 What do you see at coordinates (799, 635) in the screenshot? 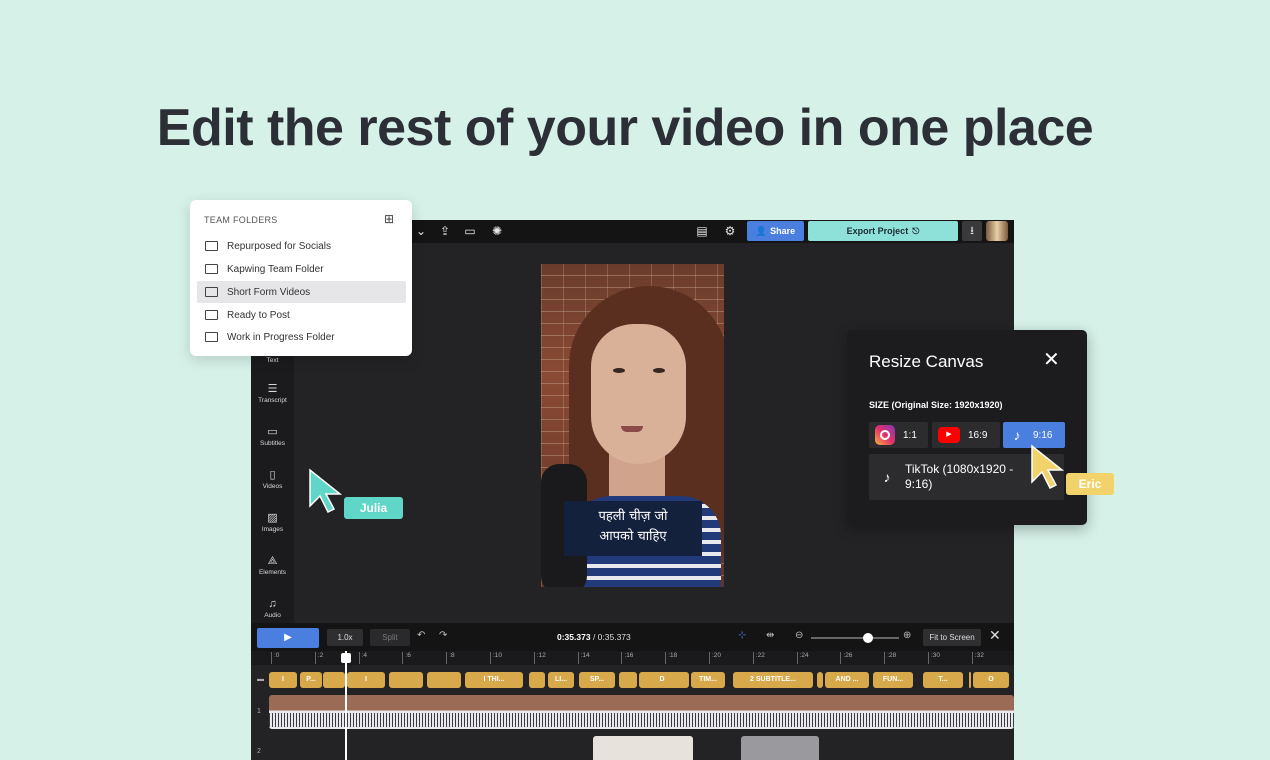
I see `zoom-out-icon: ⊖` at bounding box center [799, 635].